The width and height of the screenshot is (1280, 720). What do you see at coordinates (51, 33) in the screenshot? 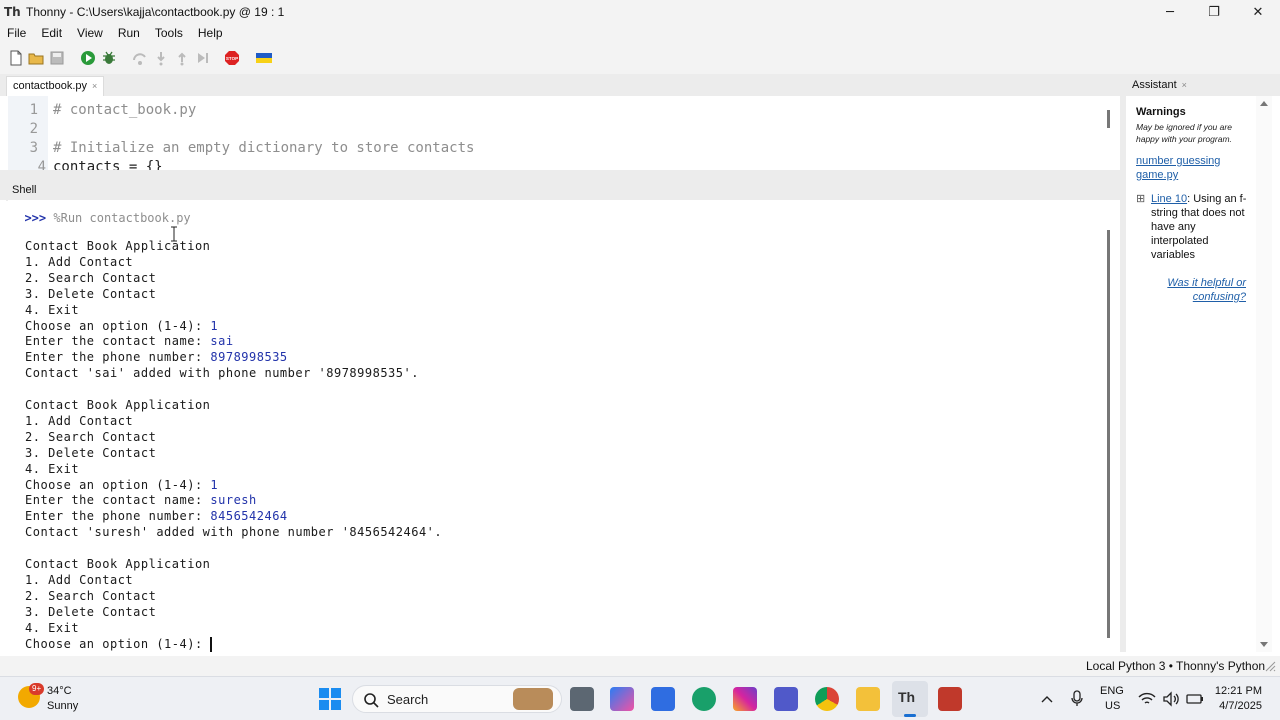
I see `menu-edit: Edit` at bounding box center [51, 33].